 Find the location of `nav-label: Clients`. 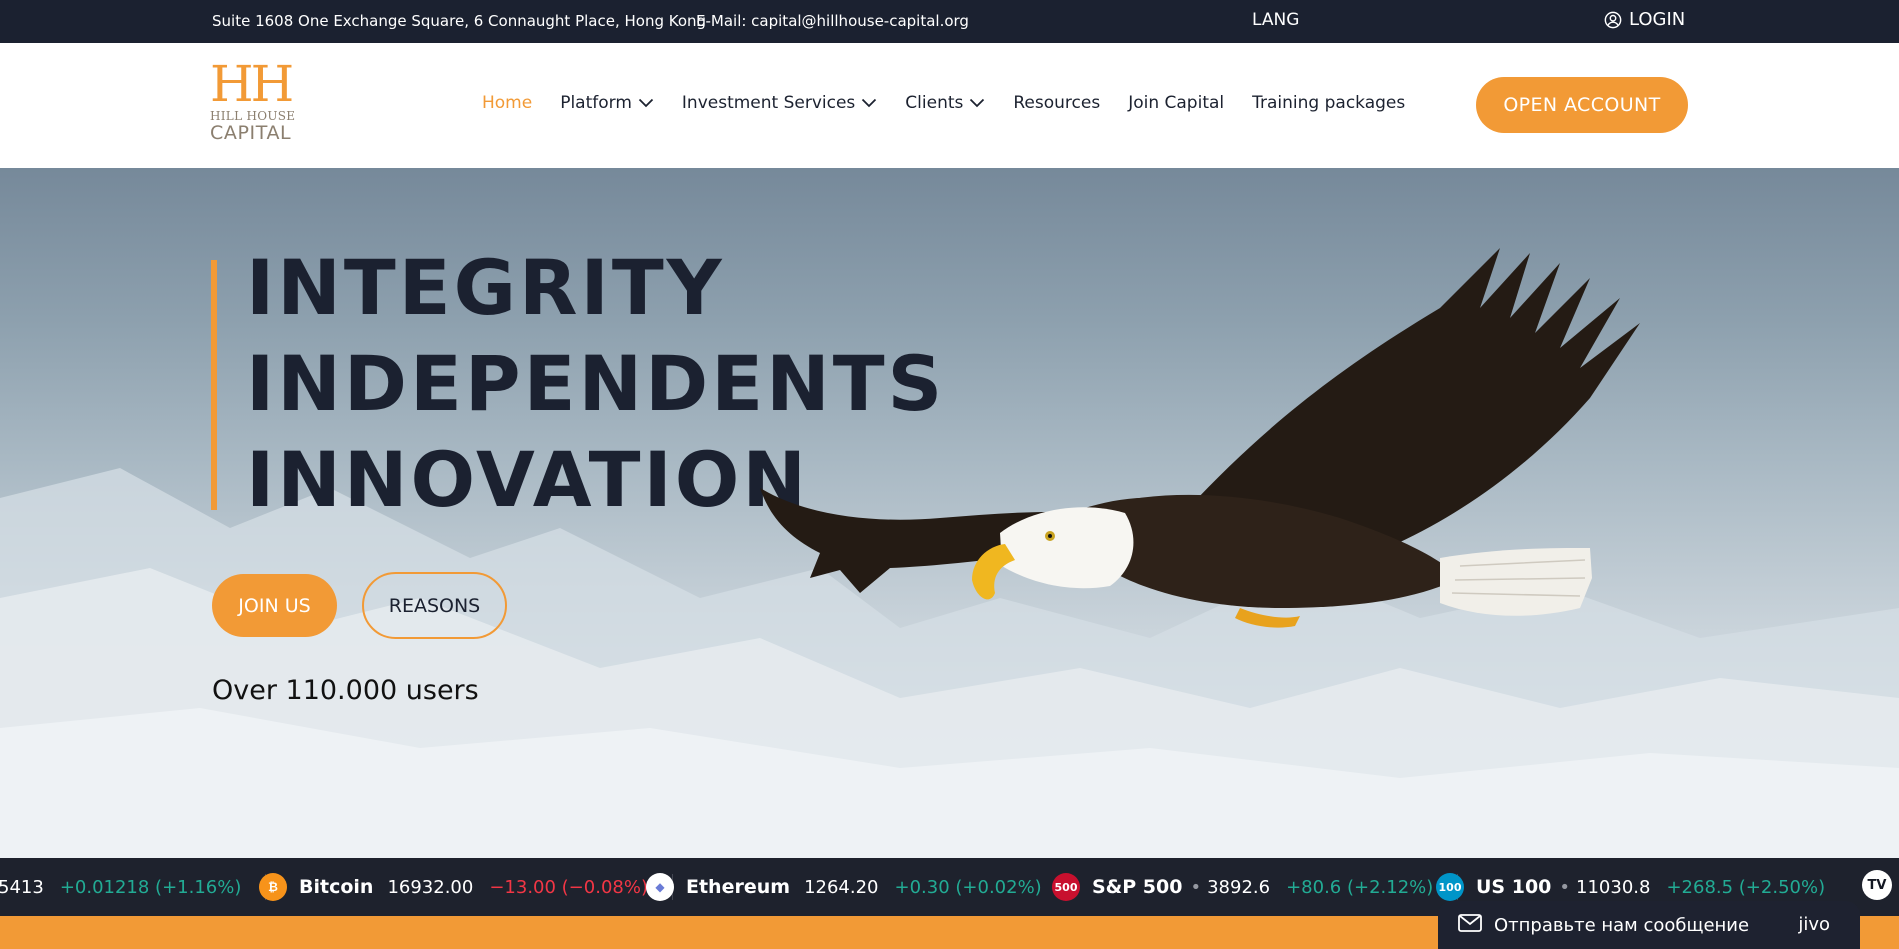

nav-label: Clients is located at coordinates (934, 103).